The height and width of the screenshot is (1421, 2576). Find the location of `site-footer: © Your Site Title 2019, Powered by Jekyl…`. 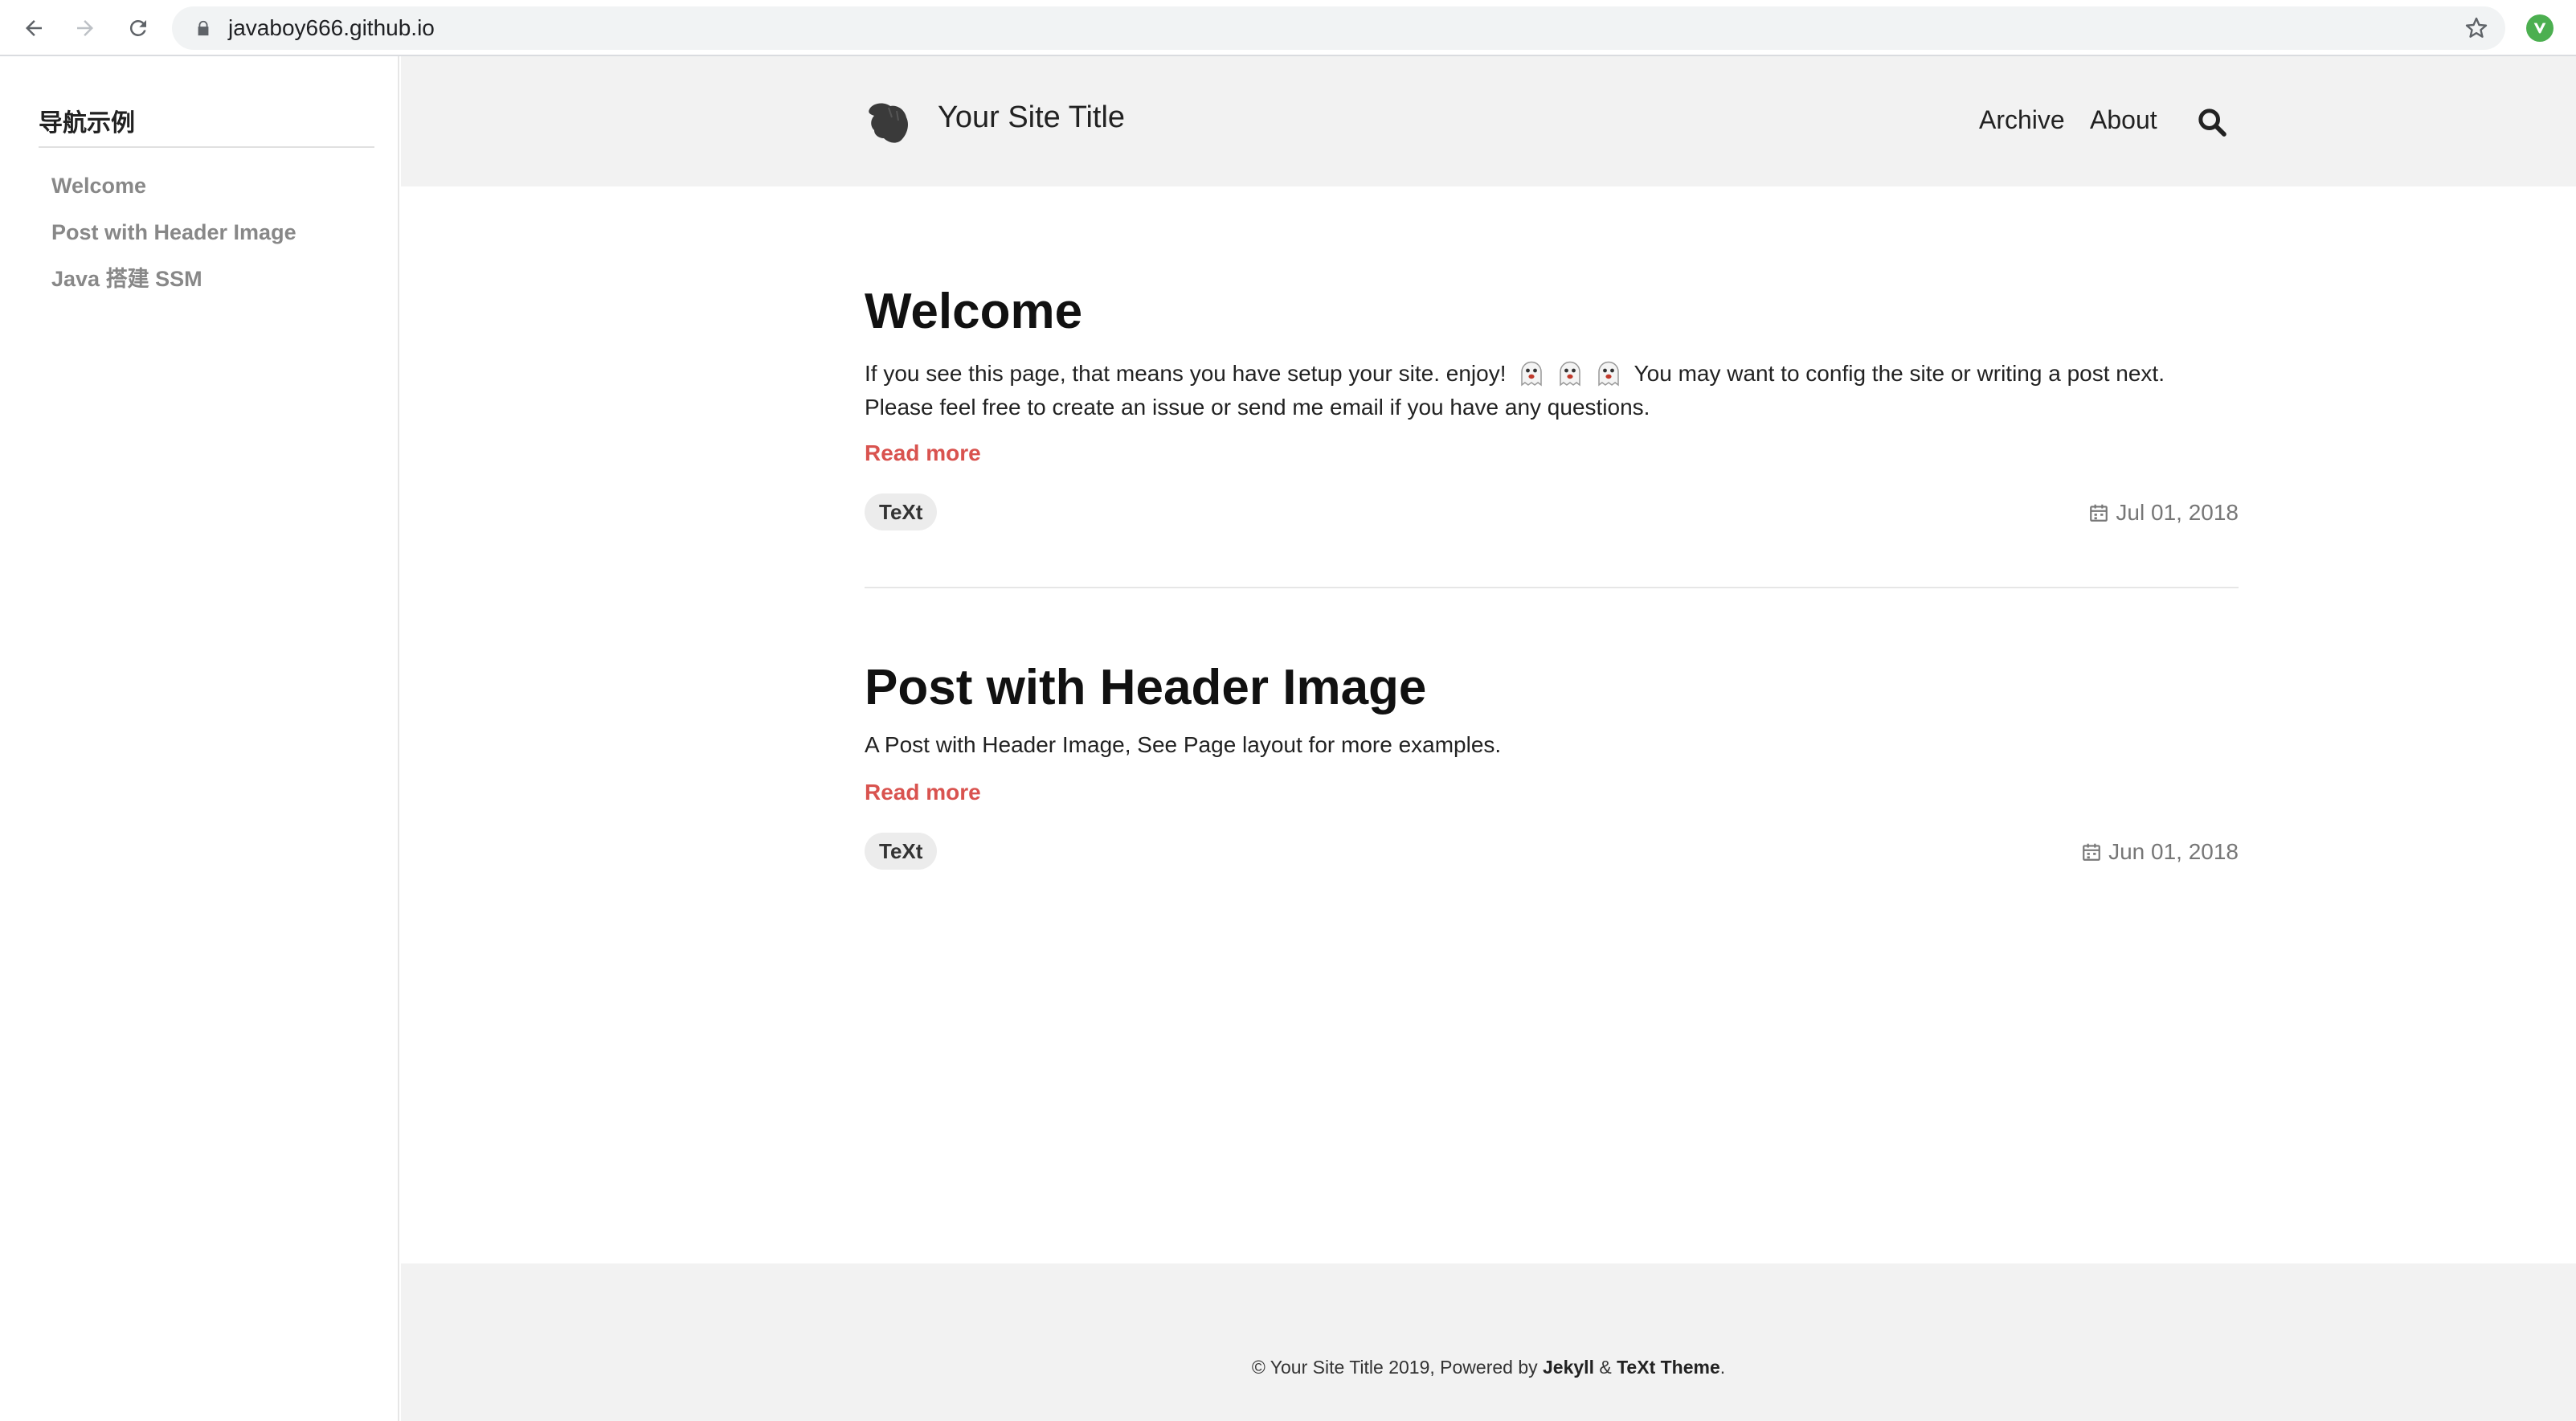

site-footer: © Your Site Title 2019, Powered by Jekyl… is located at coordinates (1489, 1342).